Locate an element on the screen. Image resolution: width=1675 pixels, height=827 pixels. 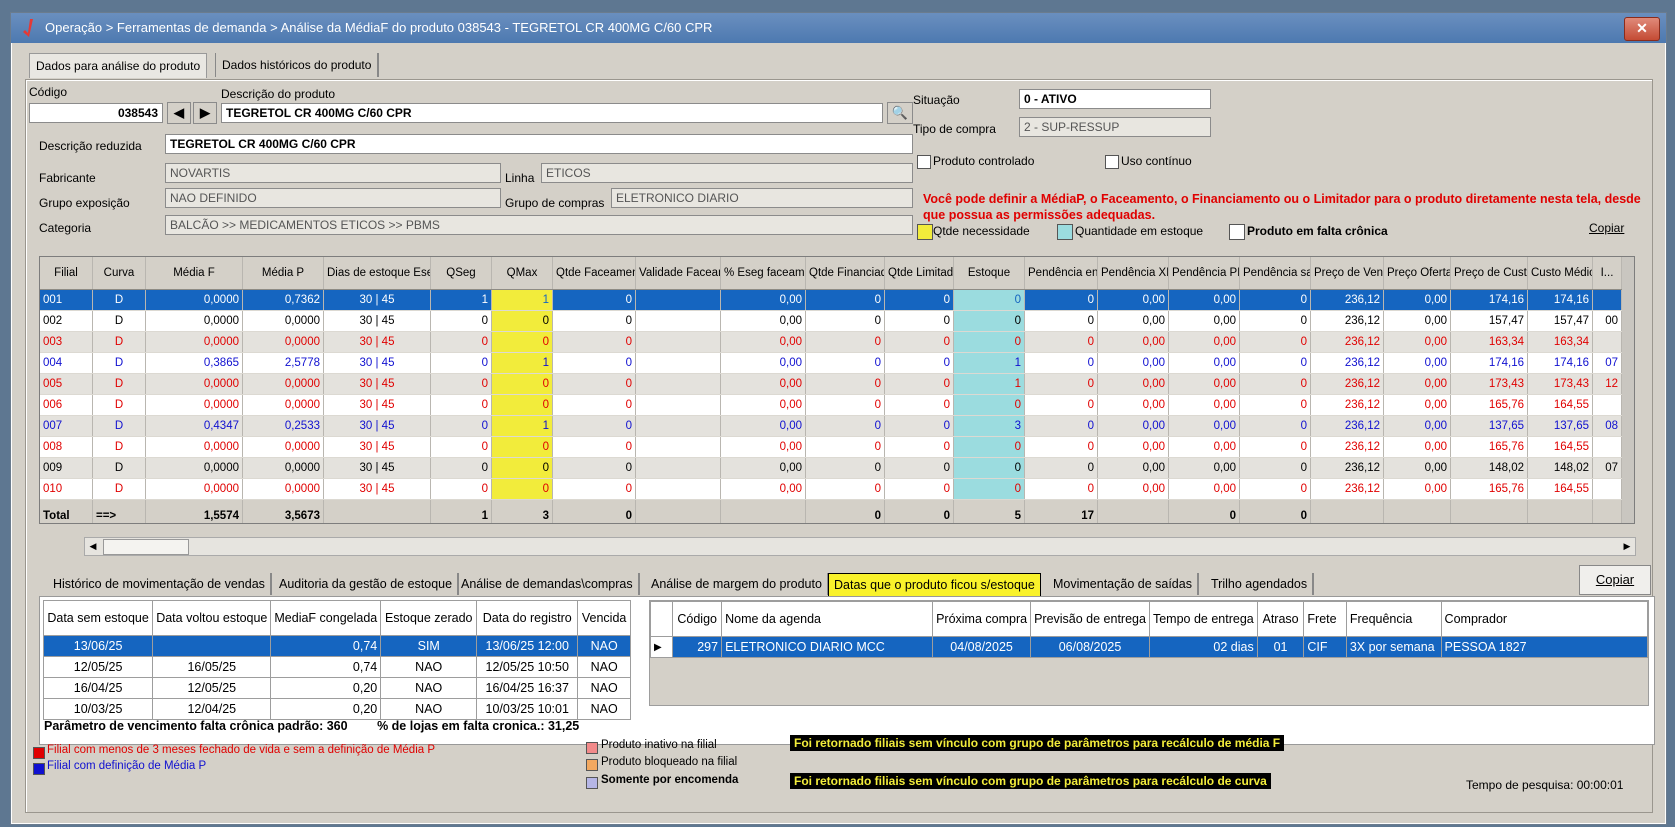
stock-header-cell: Data do registro is located at coordinates (527, 618).